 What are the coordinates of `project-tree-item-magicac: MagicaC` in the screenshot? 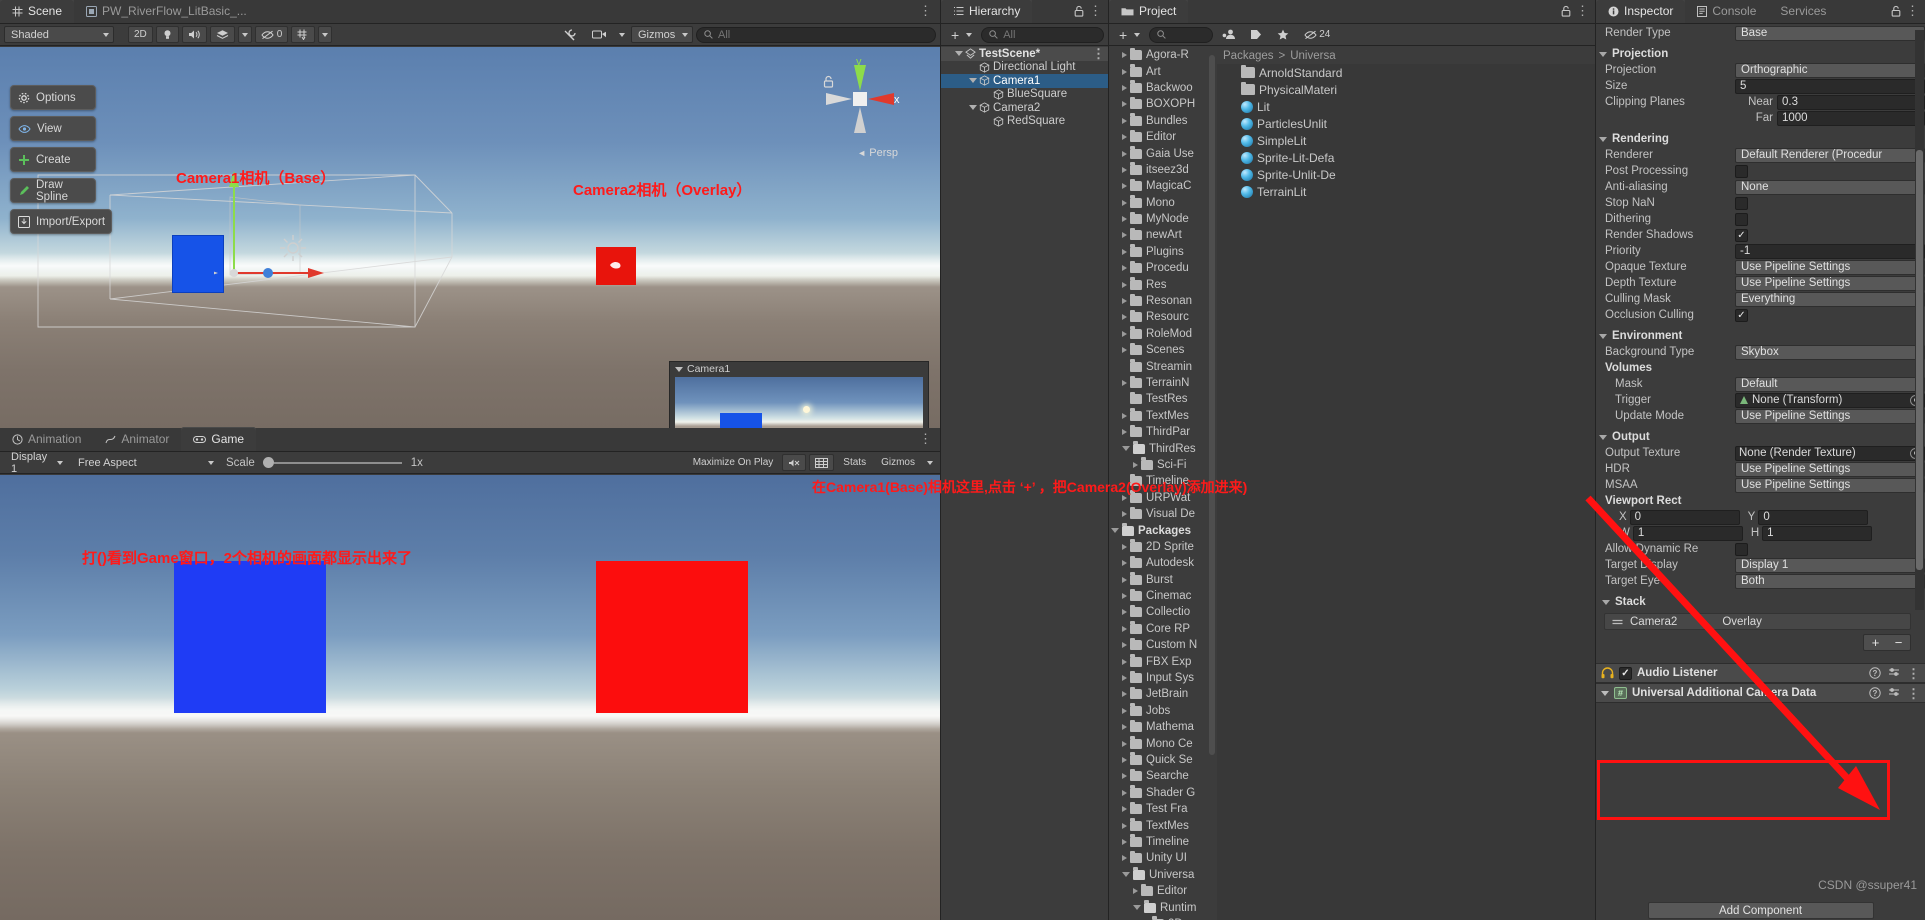 It's located at (1159, 186).